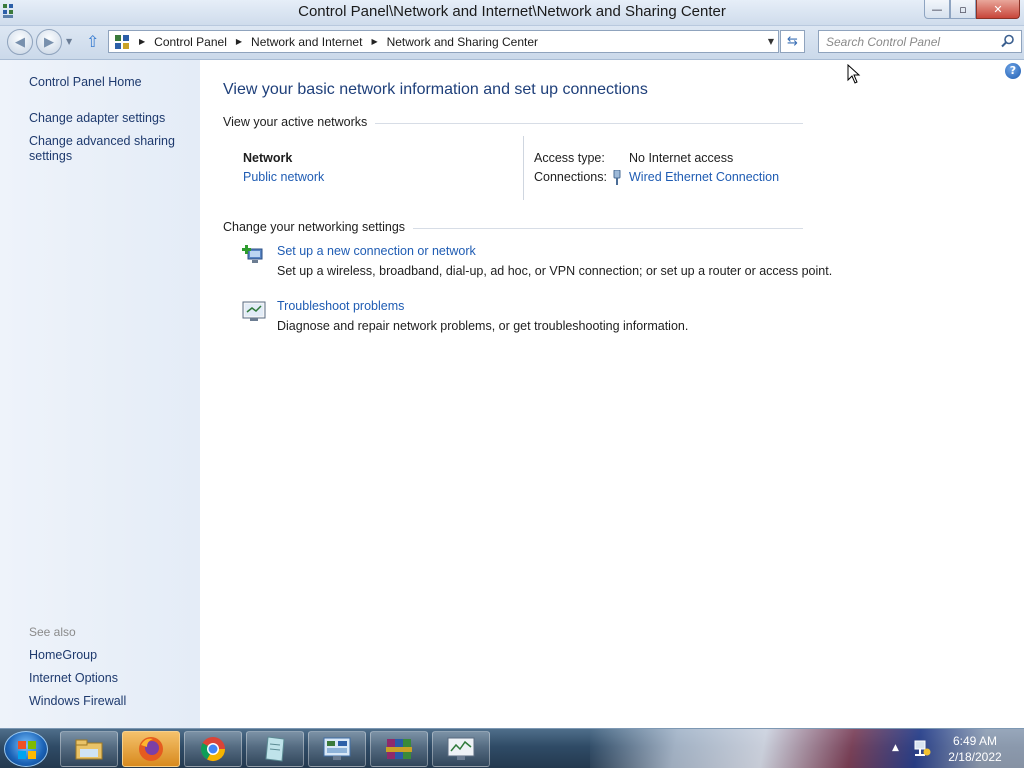 The image size is (1024, 768). I want to click on window-controls: — ▫ ✕, so click(972, 9).